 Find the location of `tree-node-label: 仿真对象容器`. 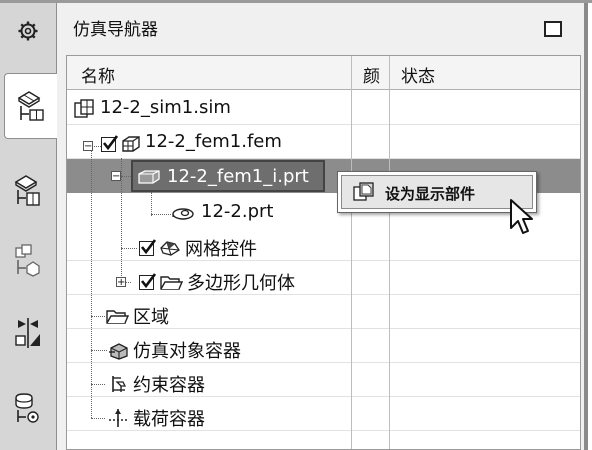

tree-node-label: 仿真对象容器 is located at coordinates (187, 351).